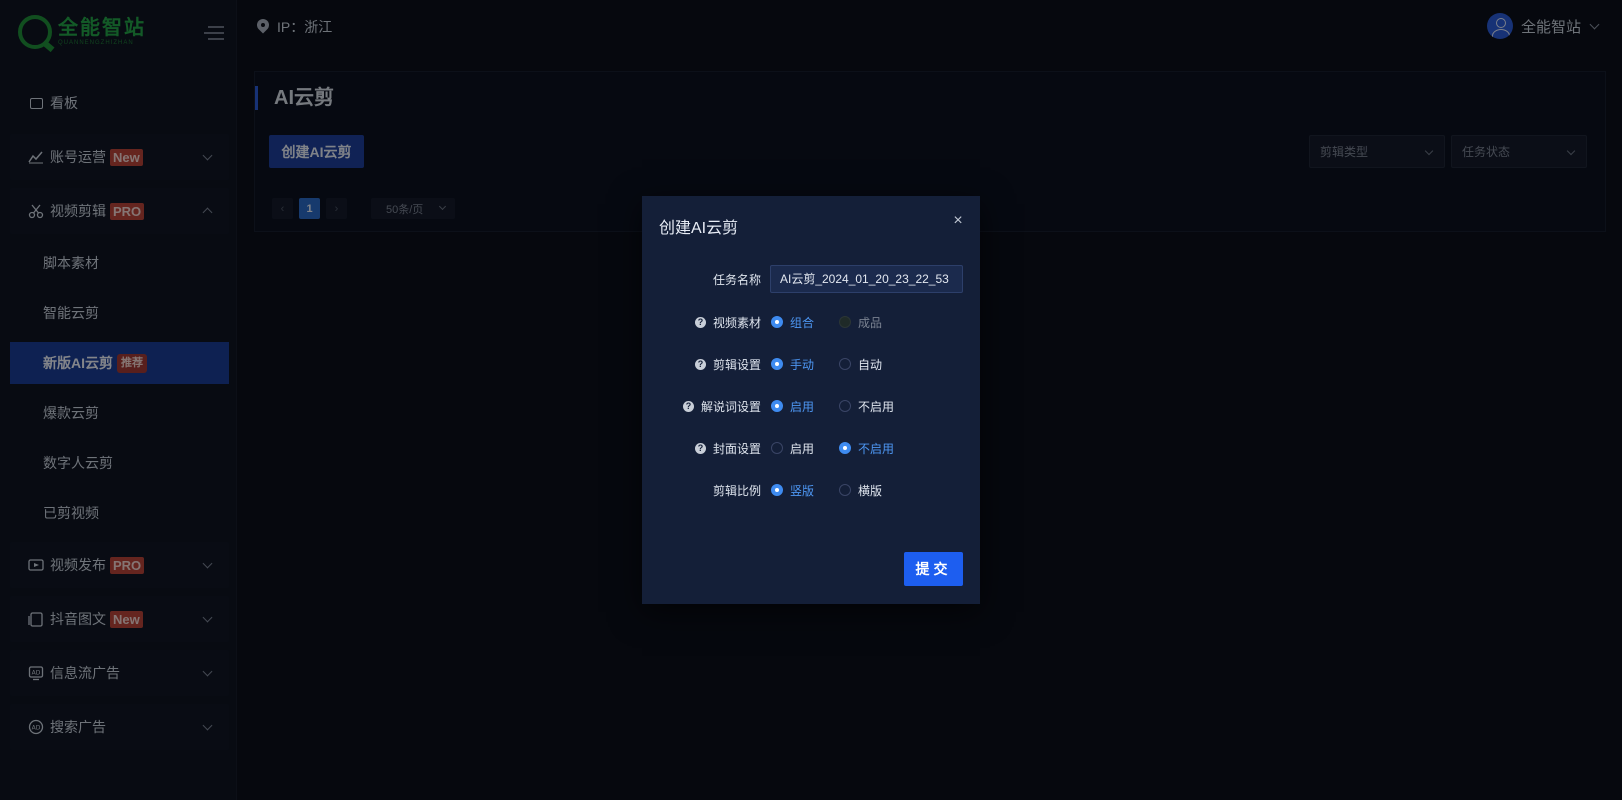 This screenshot has width=1622, height=800. I want to click on radio-clip-auto: 自动, so click(860, 364).